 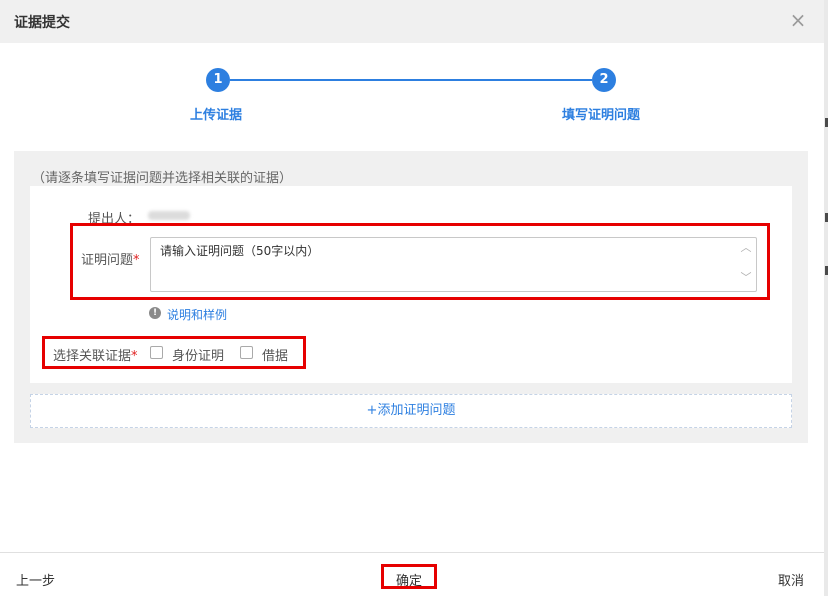 What do you see at coordinates (197, 314) in the screenshot?
I see `example-link: 说明和样例` at bounding box center [197, 314].